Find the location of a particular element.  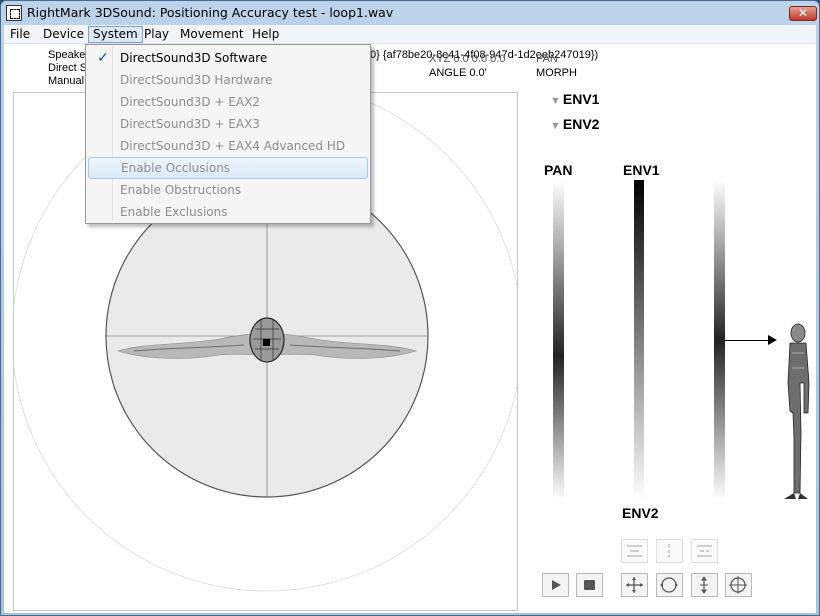

menu-bar: File Device System Play Movement Help is located at coordinates (410, 34).